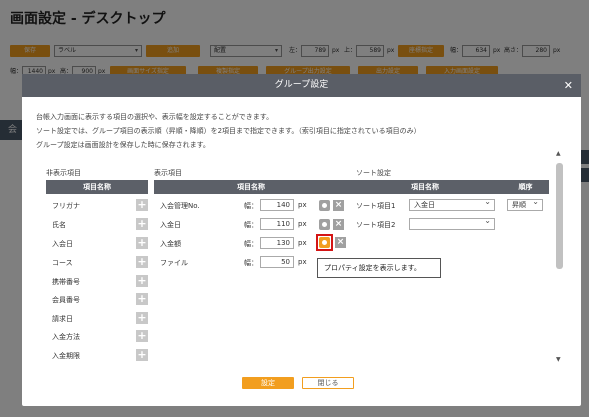 The image size is (589, 417). What do you see at coordinates (559, 216) in the screenshot?
I see `scrollbar-thumb` at bounding box center [559, 216].